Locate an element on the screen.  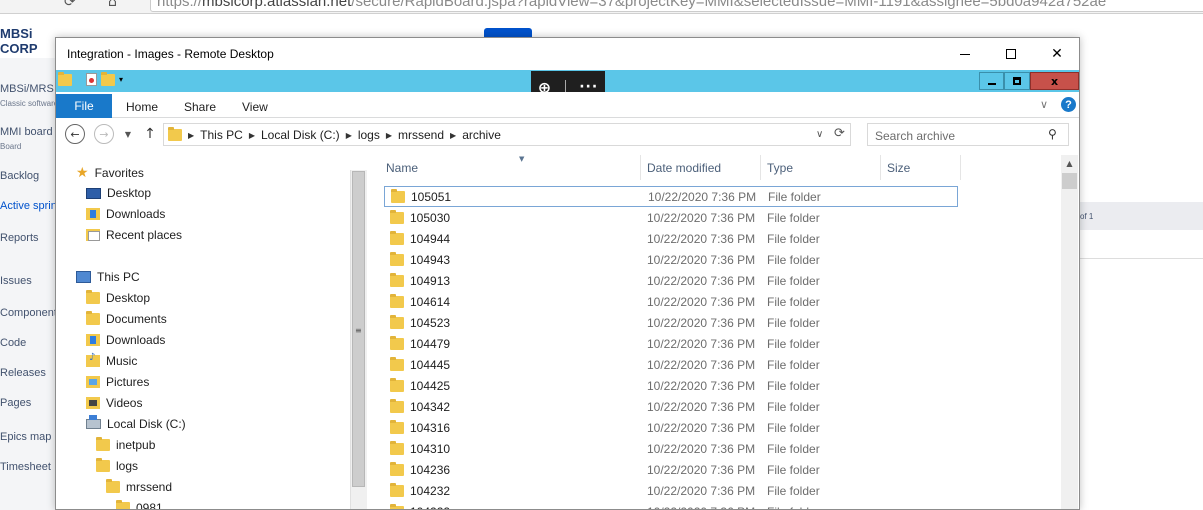
breadcrumb-local-disk: Local Disk (C:) is located at coordinates (300, 135).